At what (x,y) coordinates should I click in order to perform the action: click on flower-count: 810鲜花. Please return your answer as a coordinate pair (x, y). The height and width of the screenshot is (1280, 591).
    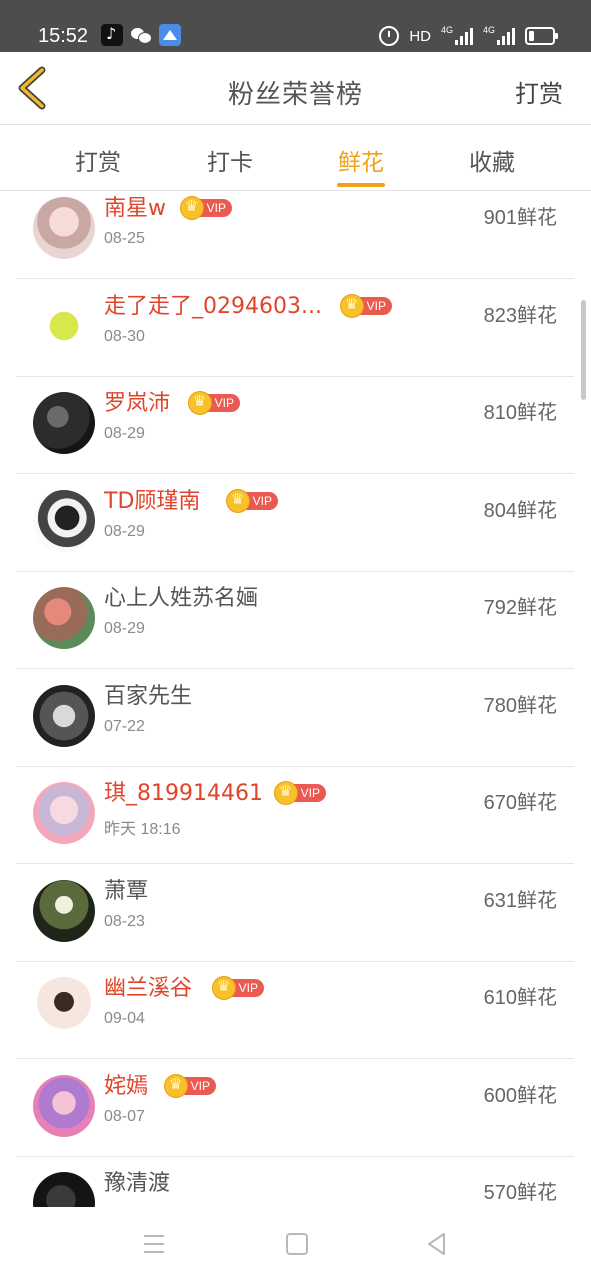
    Looking at the image, I should click on (520, 410).